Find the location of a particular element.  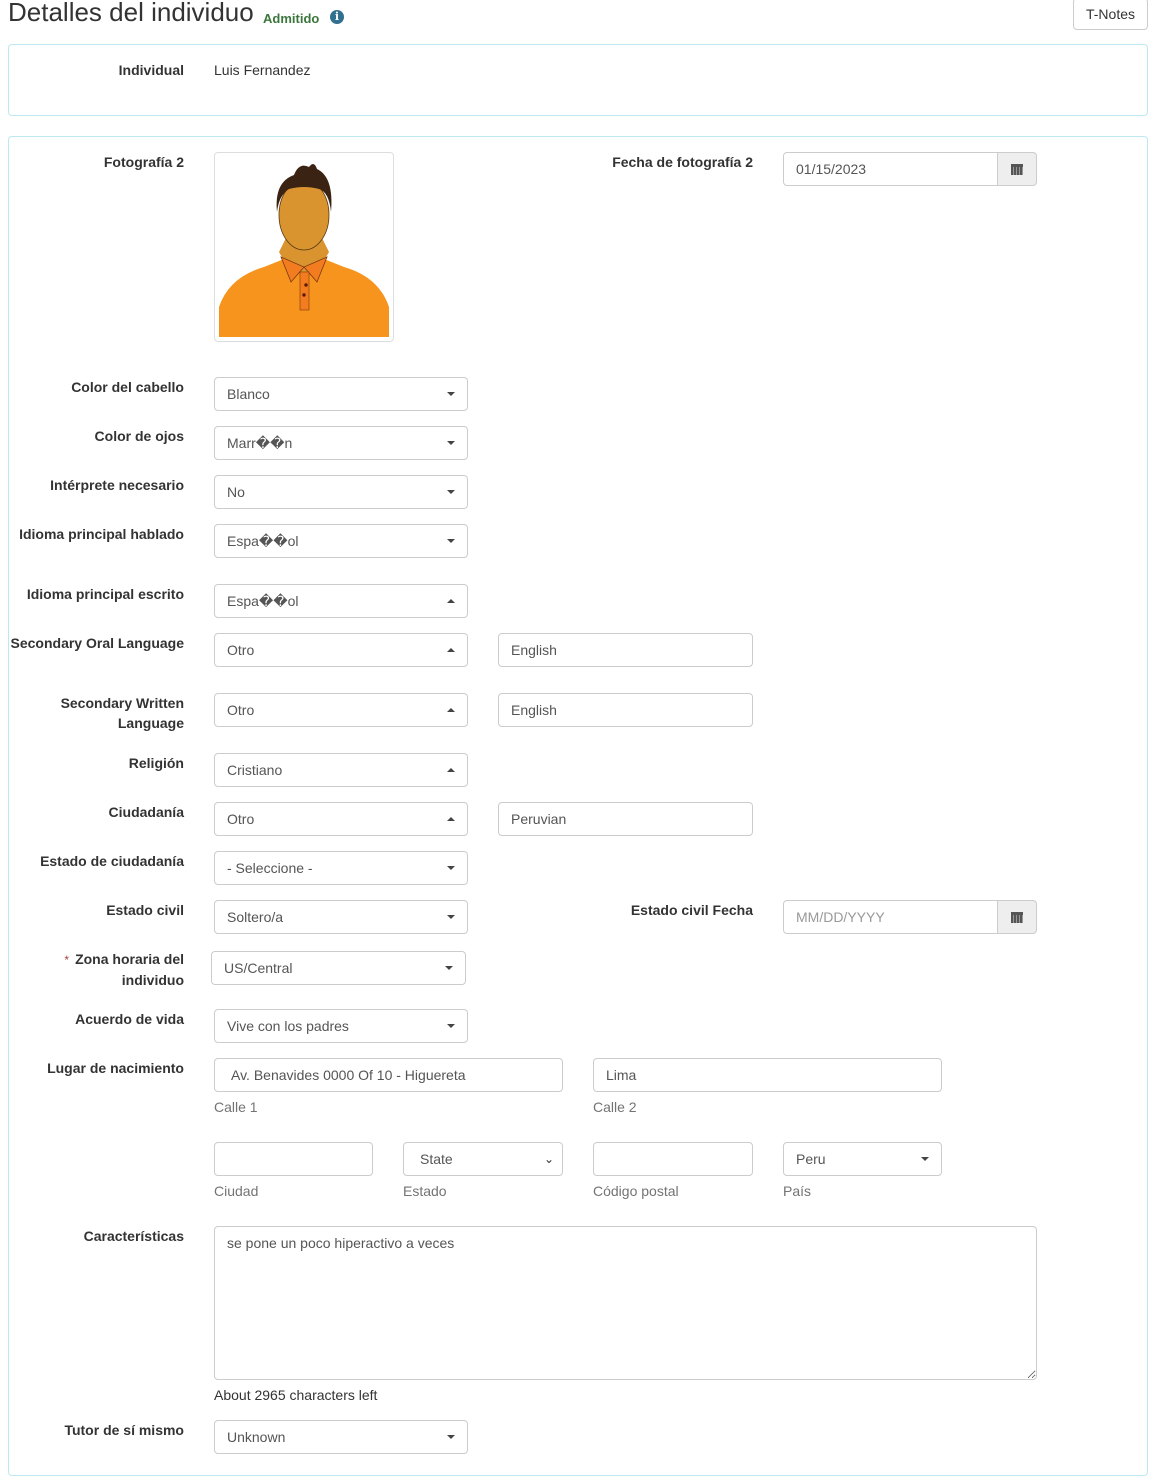

hair-color-label: Color del cabello is located at coordinates (127, 387).